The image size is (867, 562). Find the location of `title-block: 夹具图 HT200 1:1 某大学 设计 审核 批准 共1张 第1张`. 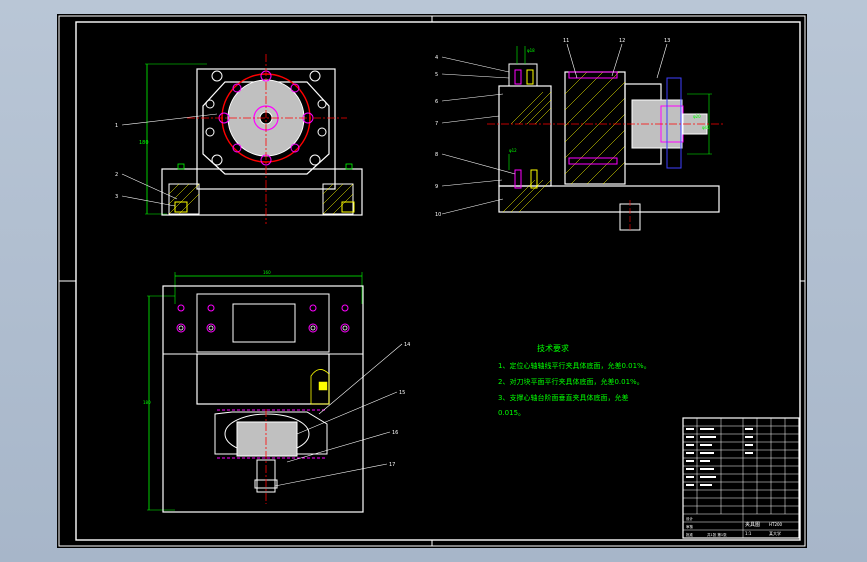

title-block: 夹具图 HT200 1:1 某大学 设计 审核 批准 共1张 第1张 is located at coordinates (741, 478).